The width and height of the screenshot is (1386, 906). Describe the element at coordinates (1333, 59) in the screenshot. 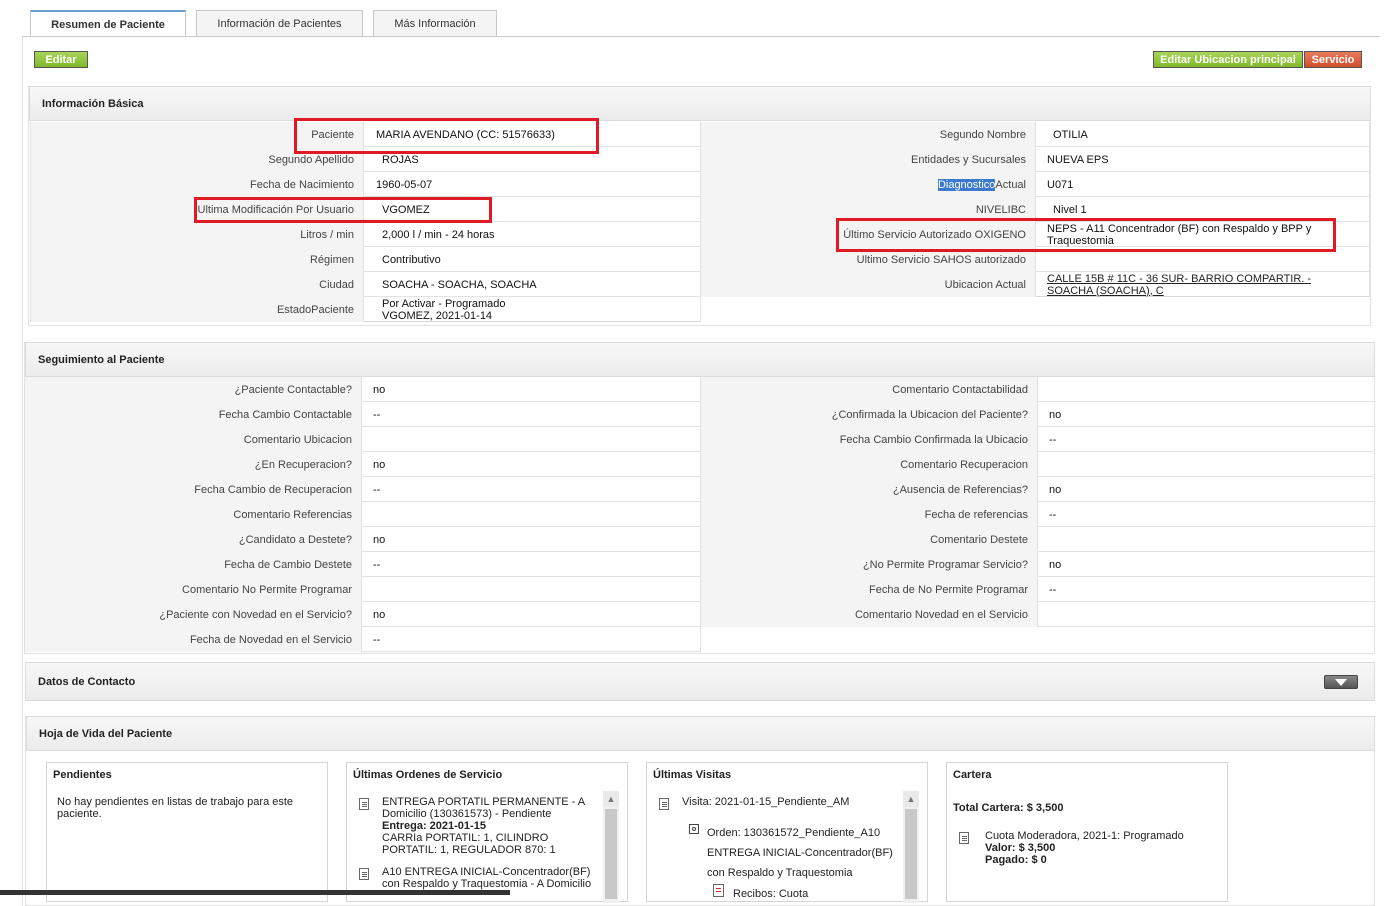

I see `servicio-button: Servicio` at that location.